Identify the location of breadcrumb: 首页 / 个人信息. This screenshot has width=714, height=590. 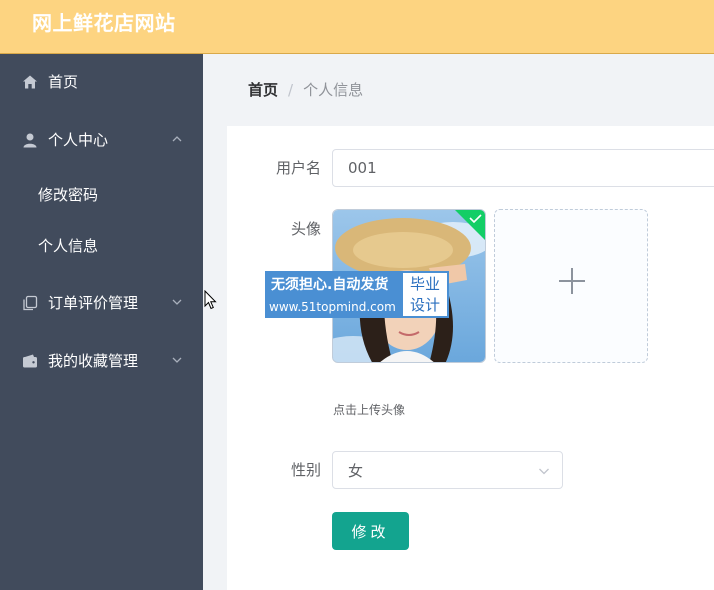
(305, 90).